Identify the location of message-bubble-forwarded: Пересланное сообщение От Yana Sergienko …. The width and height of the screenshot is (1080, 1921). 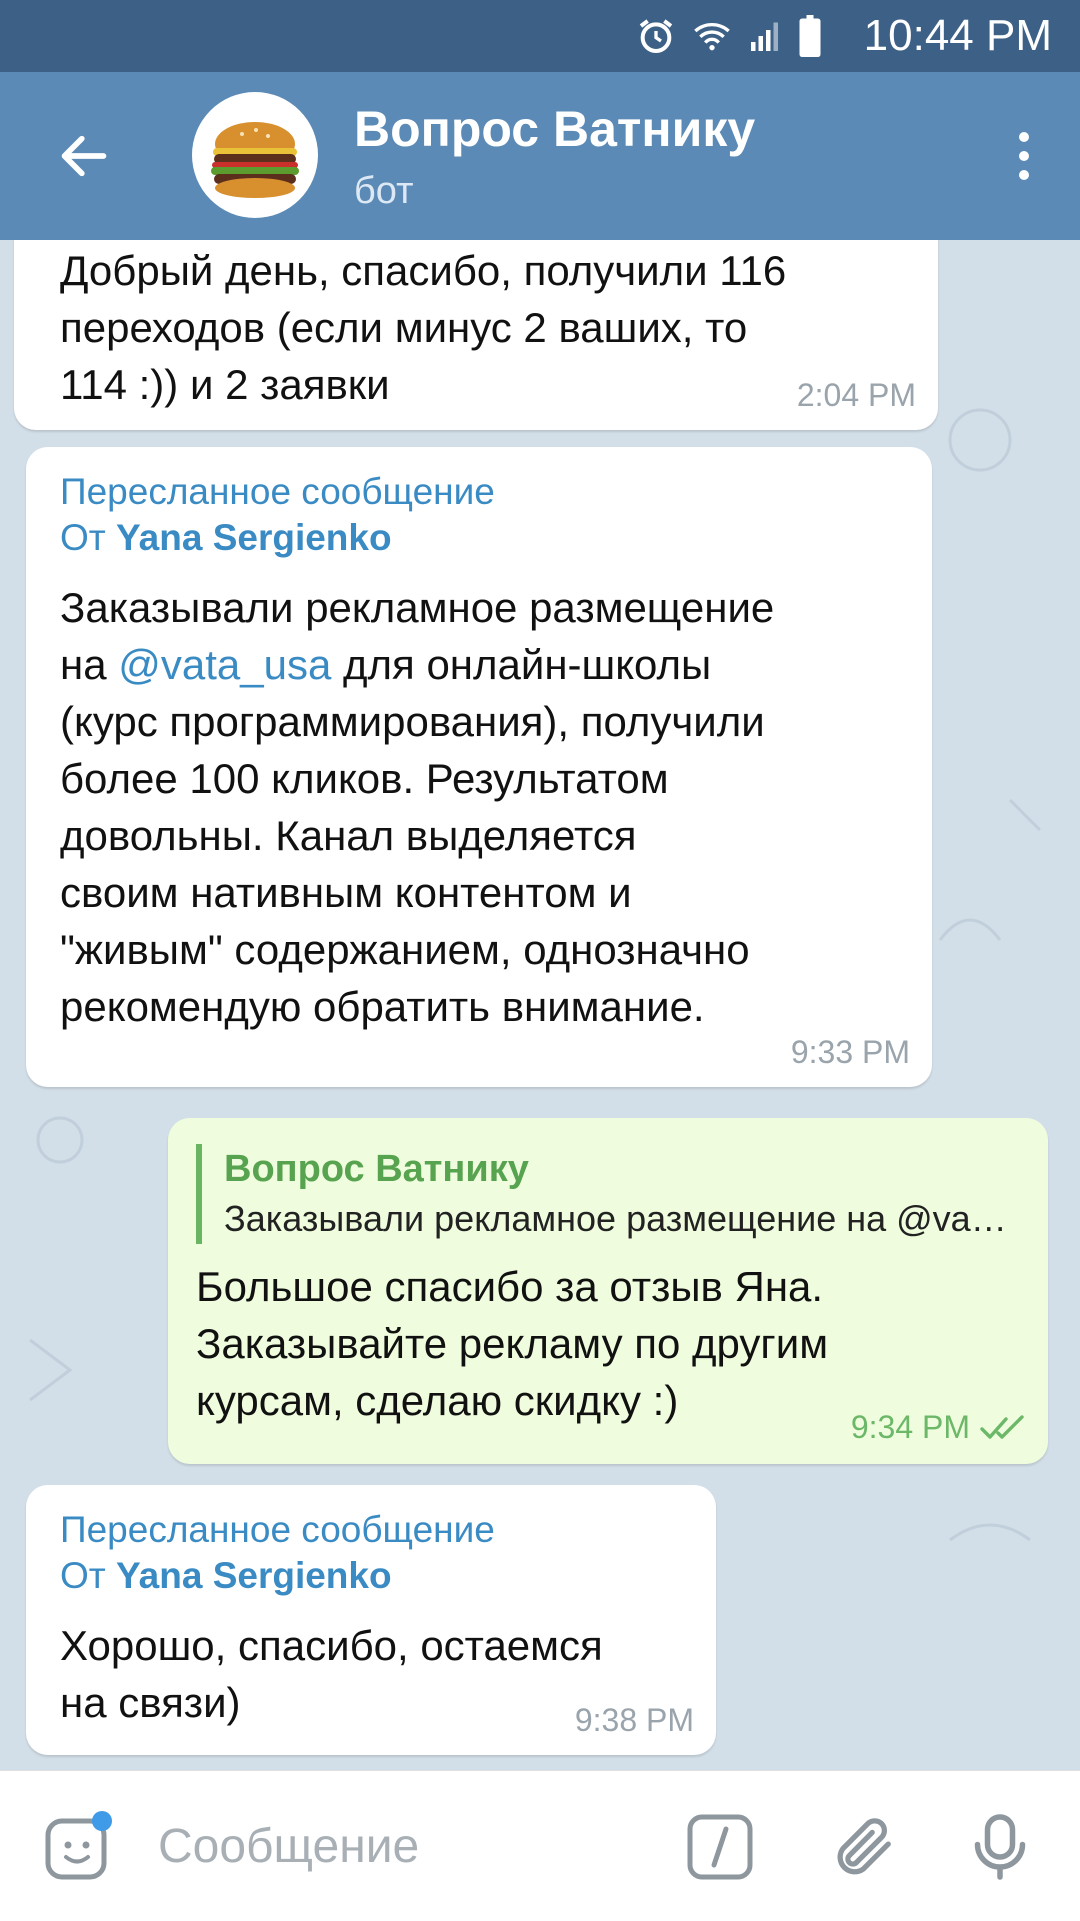
(371, 1620).